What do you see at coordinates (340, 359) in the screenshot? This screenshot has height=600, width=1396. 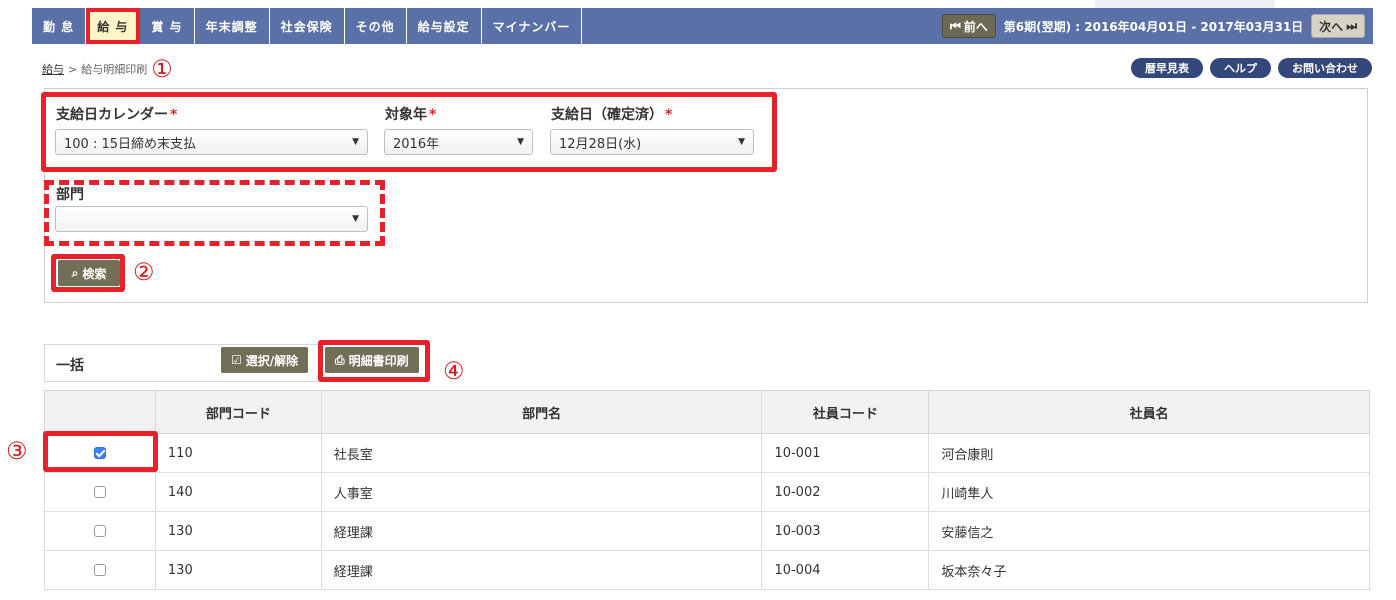 I see `printer-icon: ⎙` at bounding box center [340, 359].